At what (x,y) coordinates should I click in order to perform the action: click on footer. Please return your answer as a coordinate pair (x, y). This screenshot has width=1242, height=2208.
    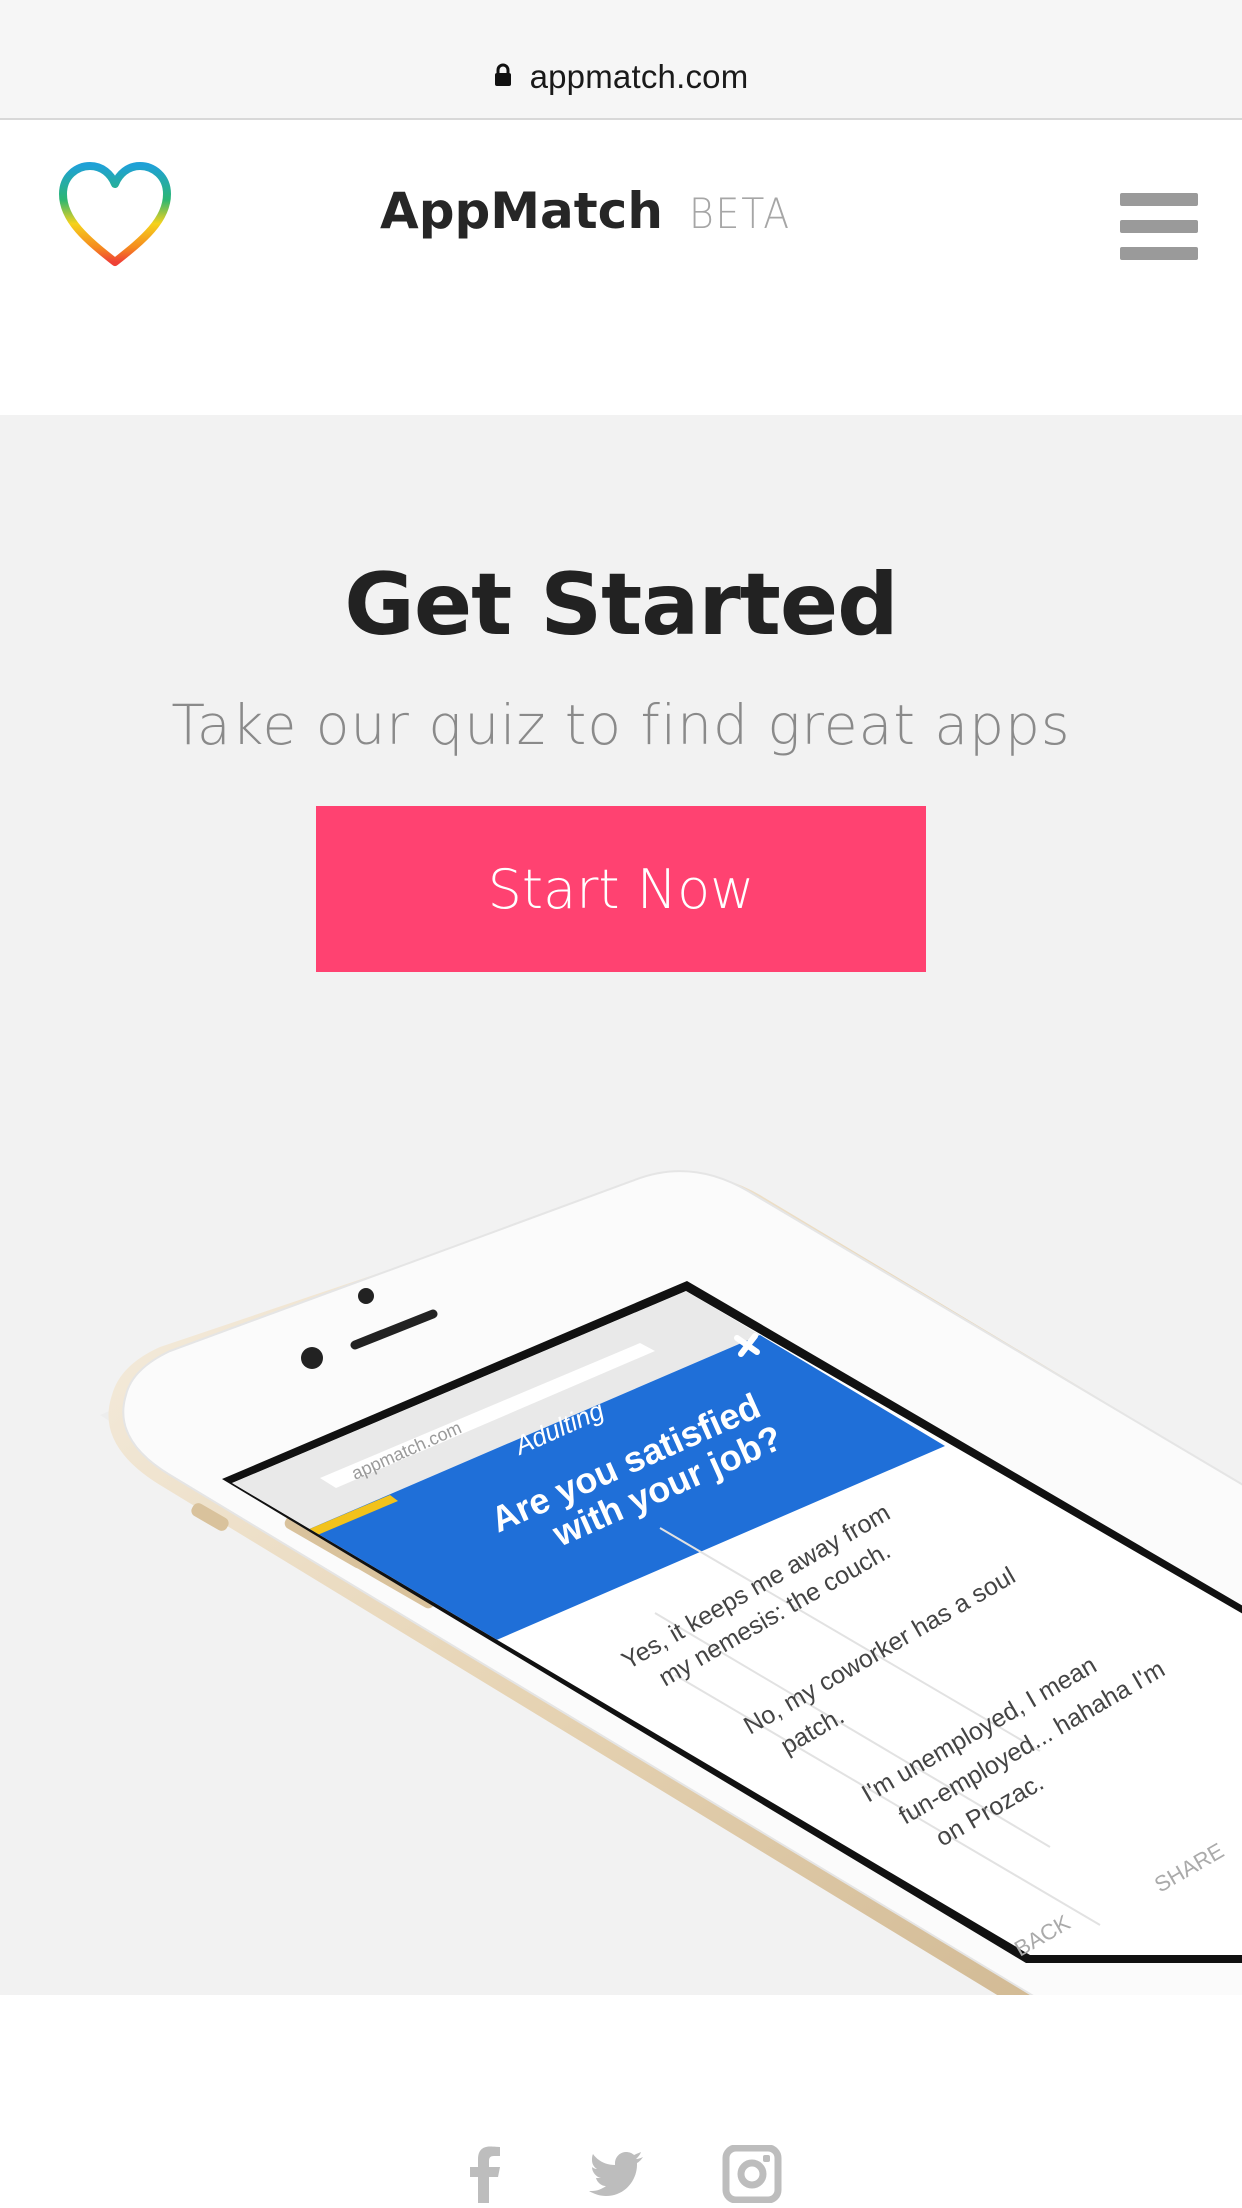
    Looking at the image, I should click on (621, 2101).